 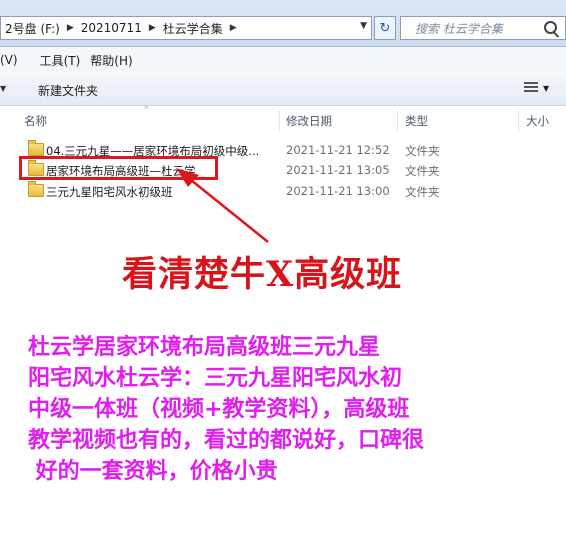 What do you see at coordinates (262, 274) in the screenshot?
I see `annotation-title: 看清楚牛X高级班` at bounding box center [262, 274].